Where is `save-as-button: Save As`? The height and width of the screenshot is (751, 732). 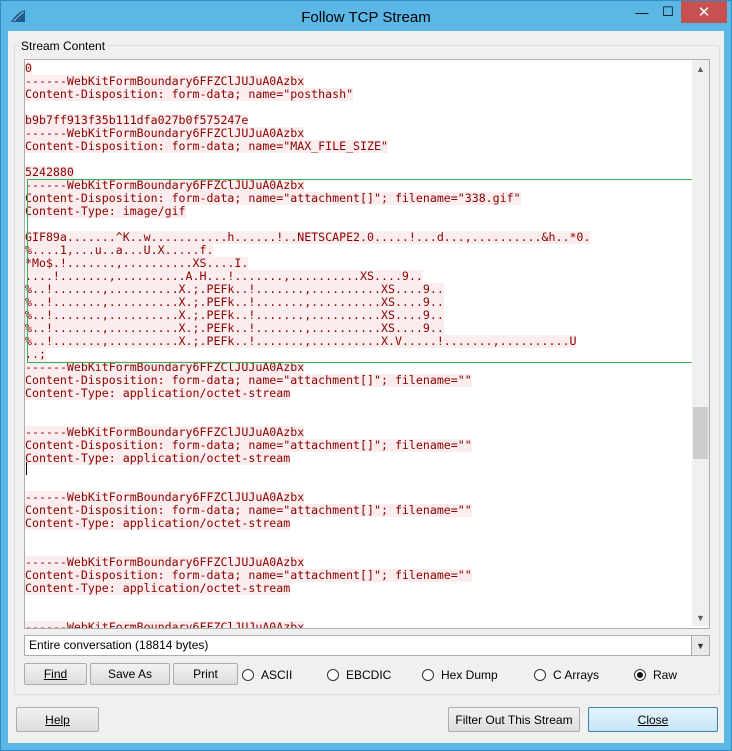 save-as-button: Save As is located at coordinates (130, 674).